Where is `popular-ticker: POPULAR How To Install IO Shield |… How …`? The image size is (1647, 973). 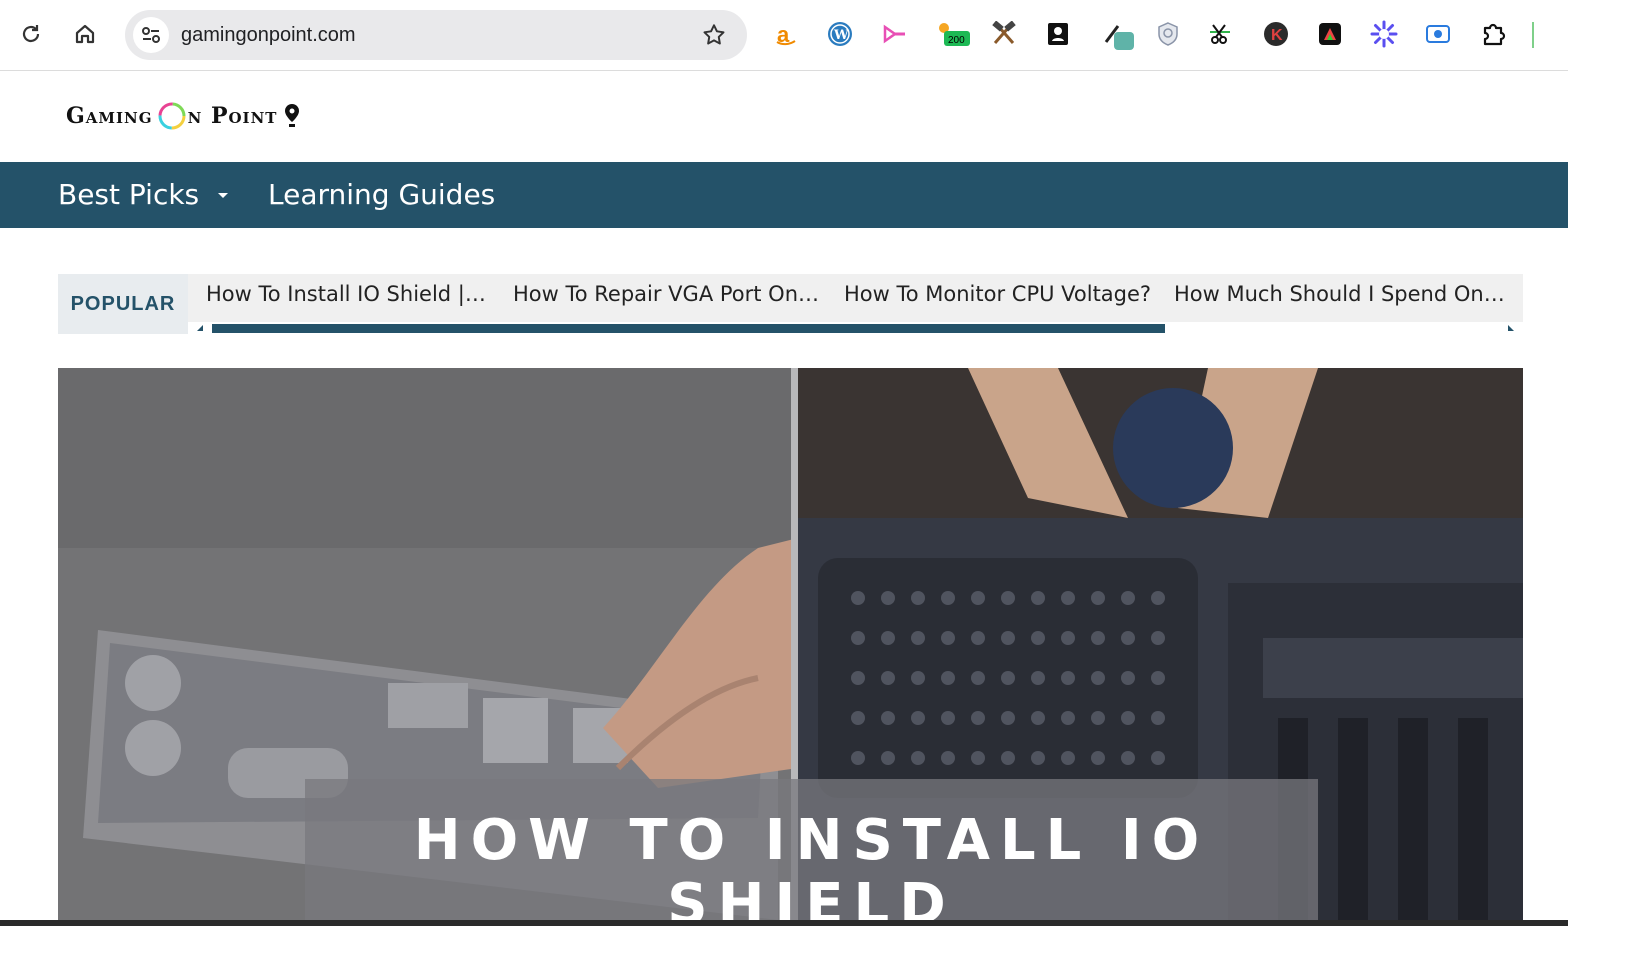 popular-ticker: POPULAR How To Install IO Shield |… How … is located at coordinates (790, 304).